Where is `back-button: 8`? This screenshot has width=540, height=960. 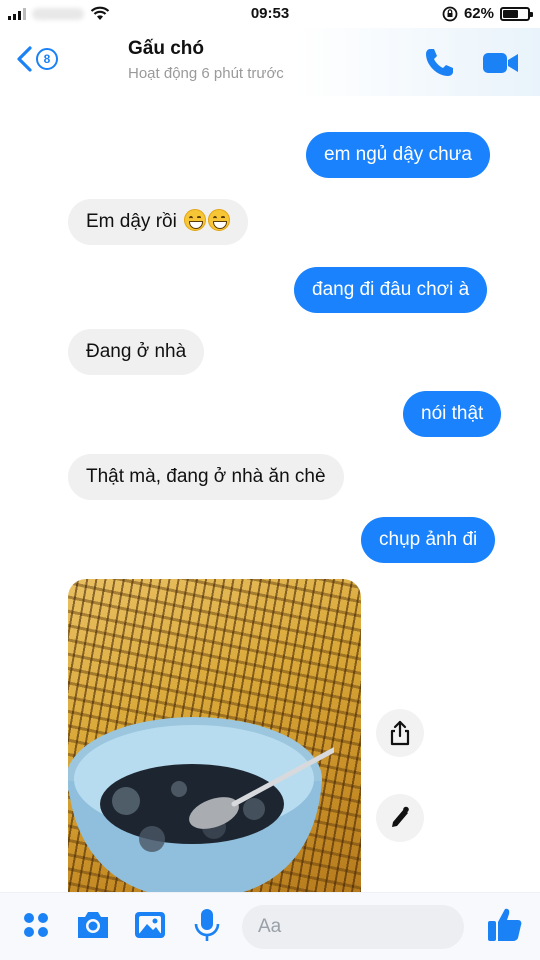 back-button: 8 is located at coordinates (35, 59).